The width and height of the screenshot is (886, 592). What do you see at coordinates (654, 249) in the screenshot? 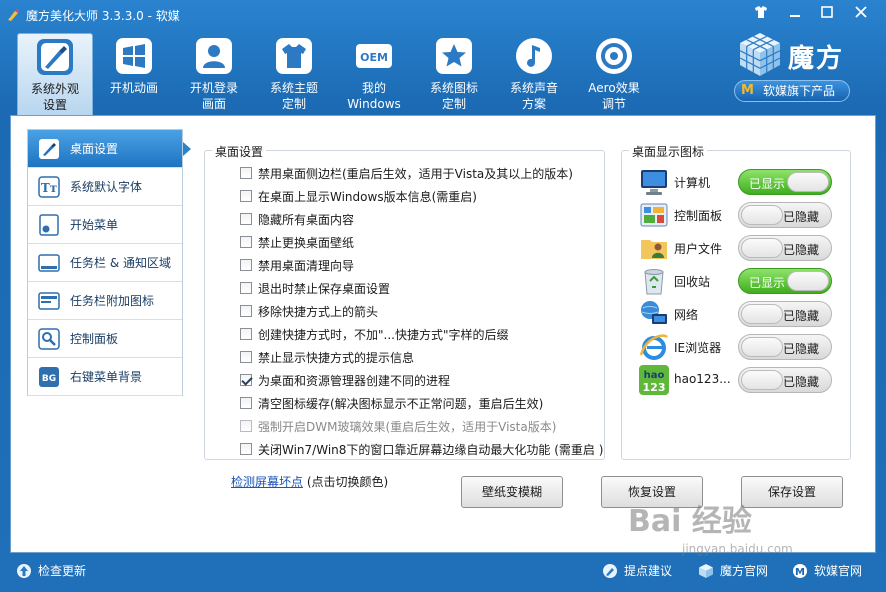
I see `user-folder-icon` at bounding box center [654, 249].